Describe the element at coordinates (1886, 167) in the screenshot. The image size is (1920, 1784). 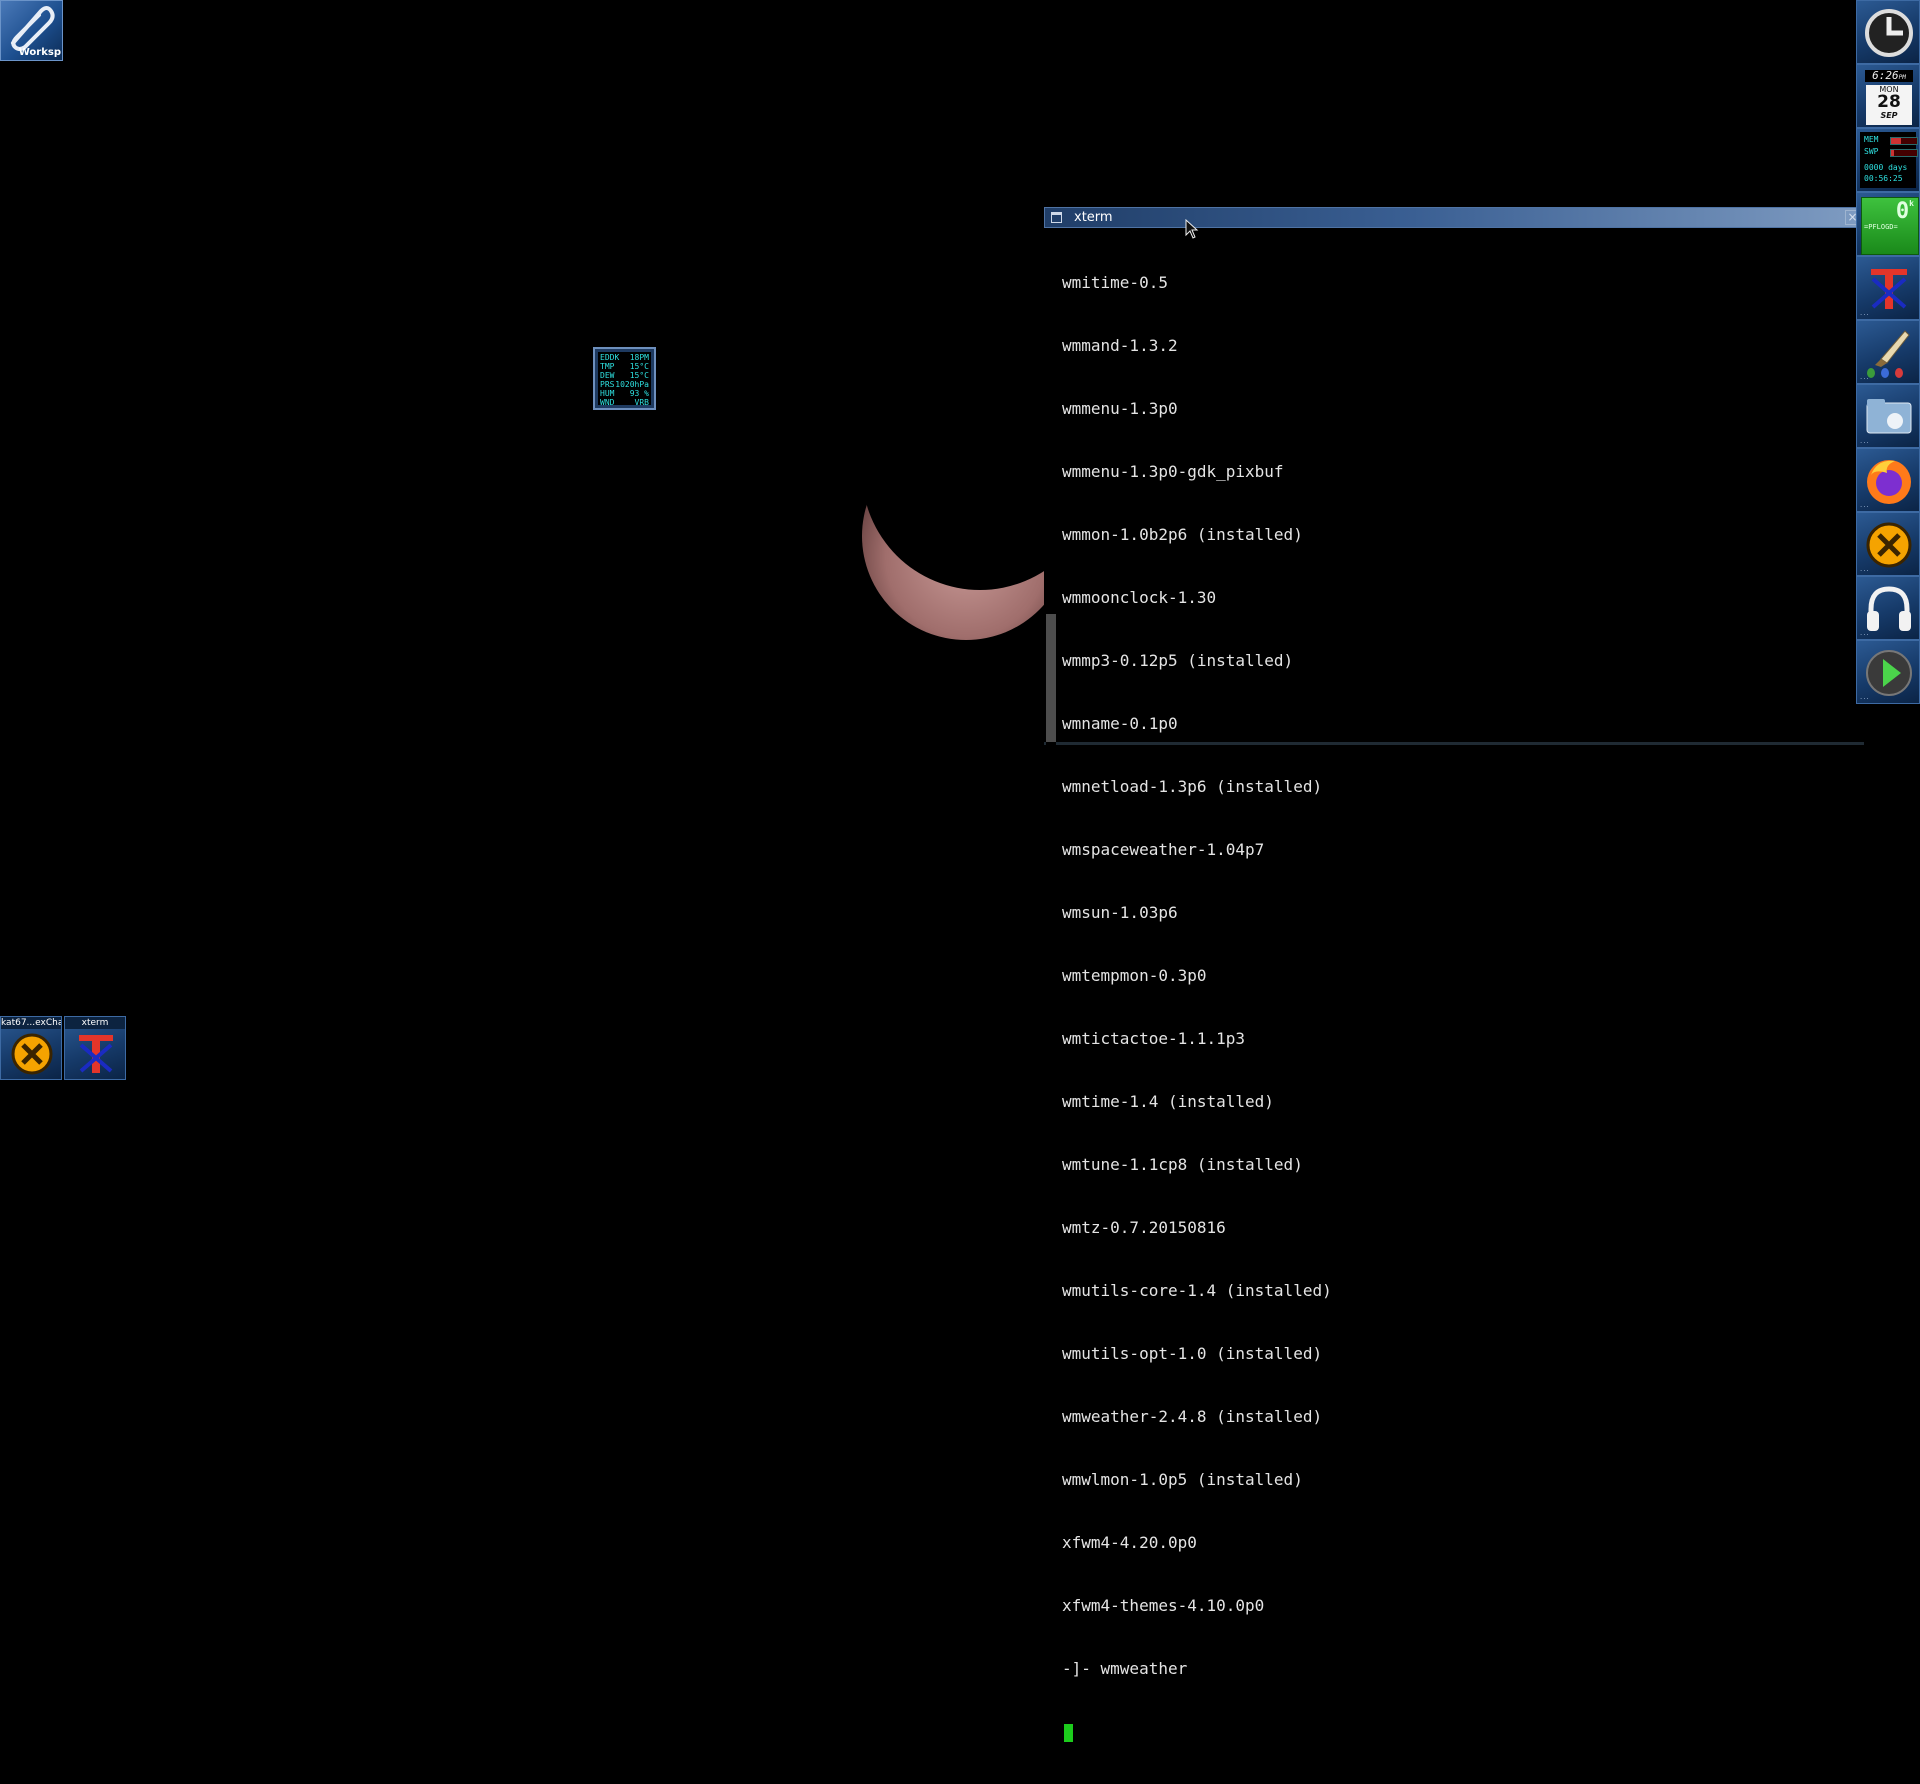
I see `uptime-days: 0000 days` at that location.